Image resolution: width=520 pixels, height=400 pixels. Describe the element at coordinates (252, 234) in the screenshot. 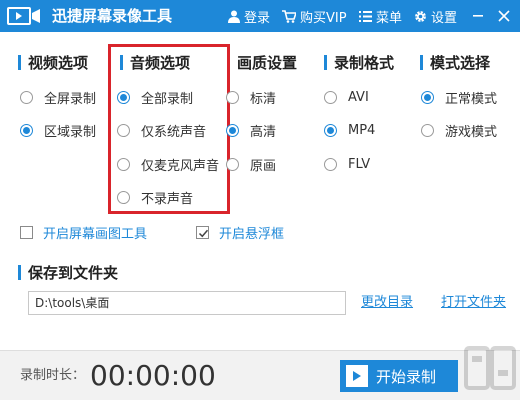

I see `checkbox-label: 开启悬浮框` at that location.